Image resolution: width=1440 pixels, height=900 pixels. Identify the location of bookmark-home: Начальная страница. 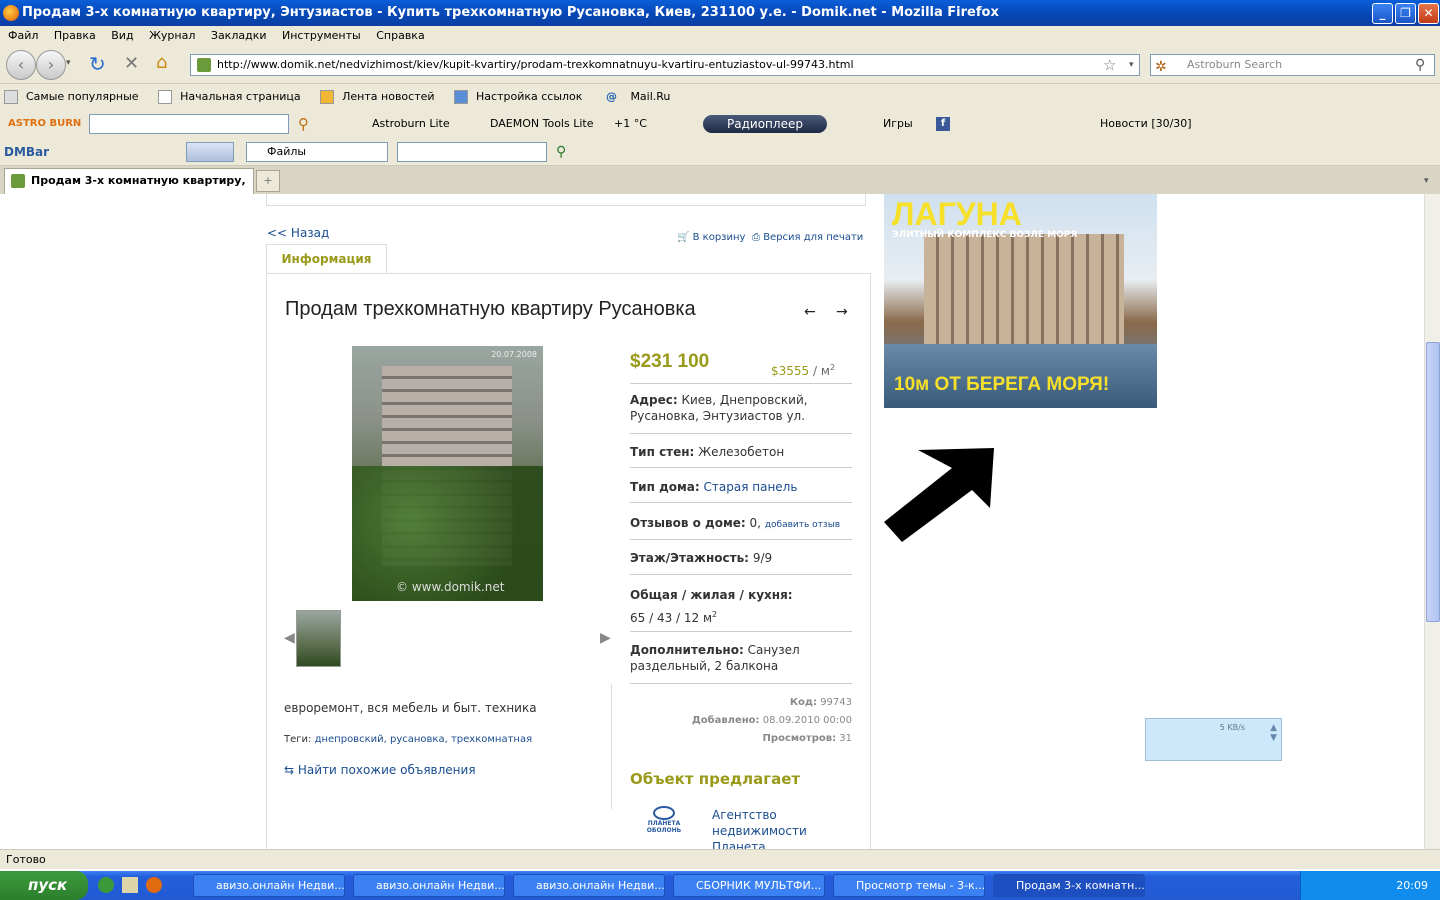
(232, 97).